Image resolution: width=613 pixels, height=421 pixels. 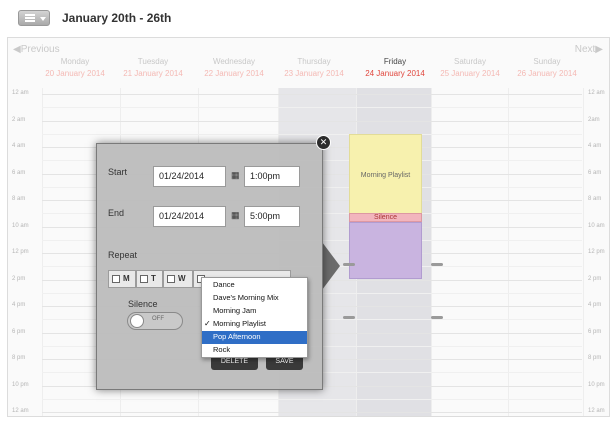 I want to click on end-time-field: 5:00pm, so click(x=272, y=216).